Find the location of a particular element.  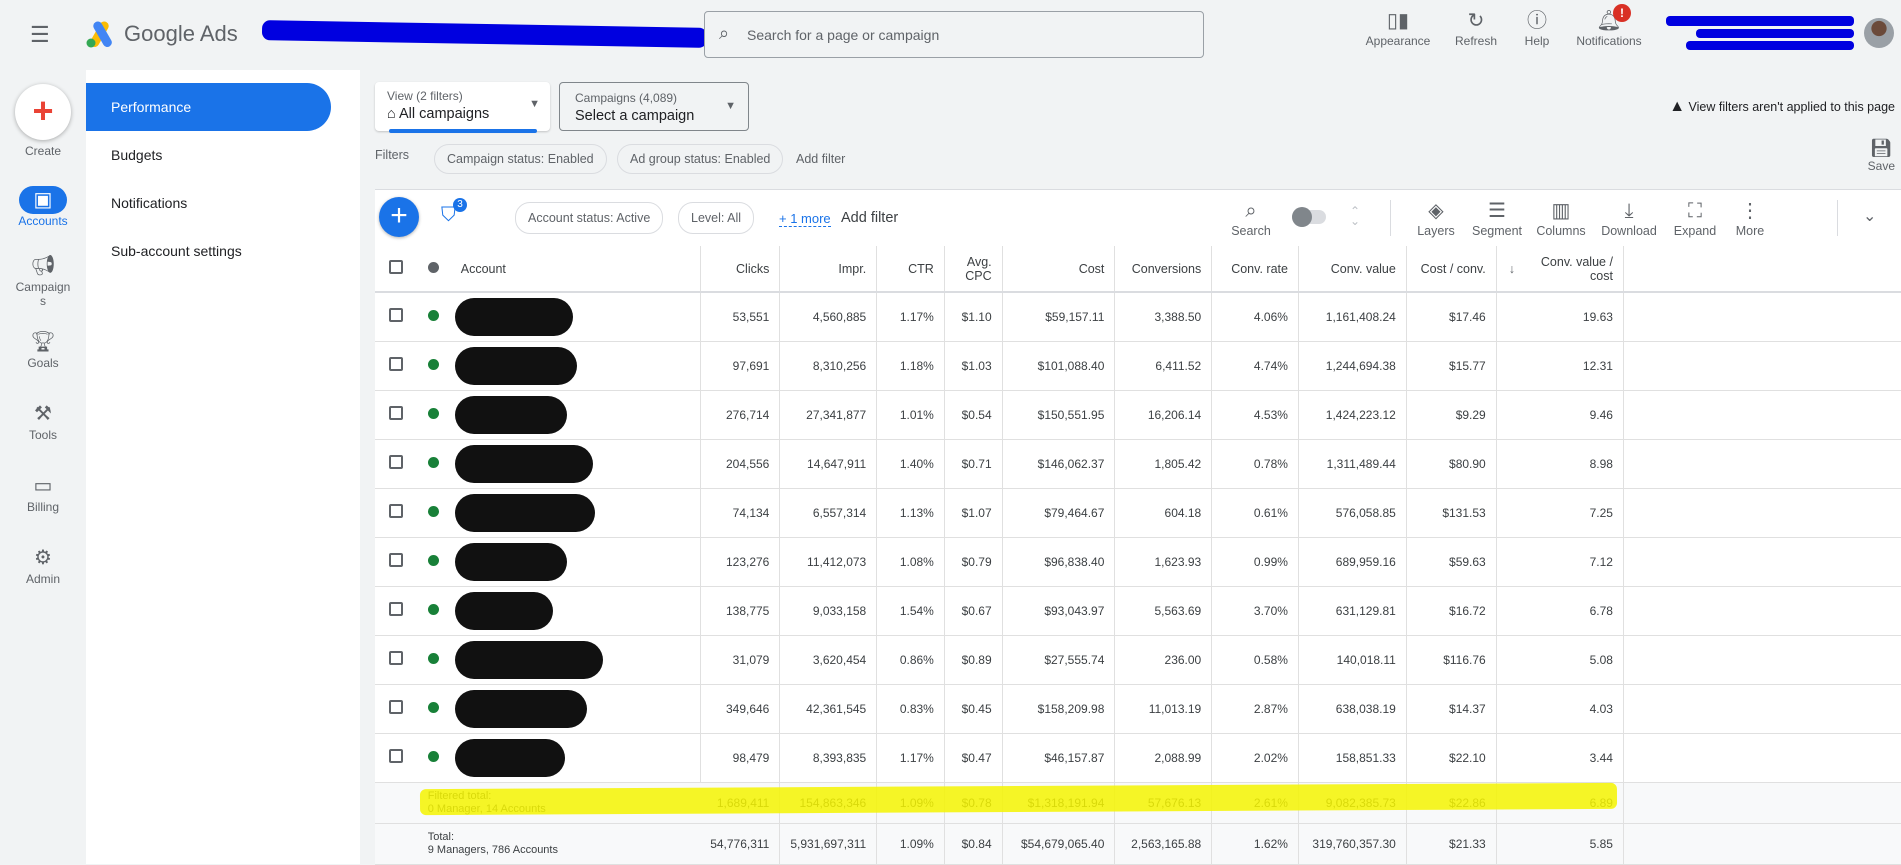

table-cell: $0.89 is located at coordinates (973, 660).